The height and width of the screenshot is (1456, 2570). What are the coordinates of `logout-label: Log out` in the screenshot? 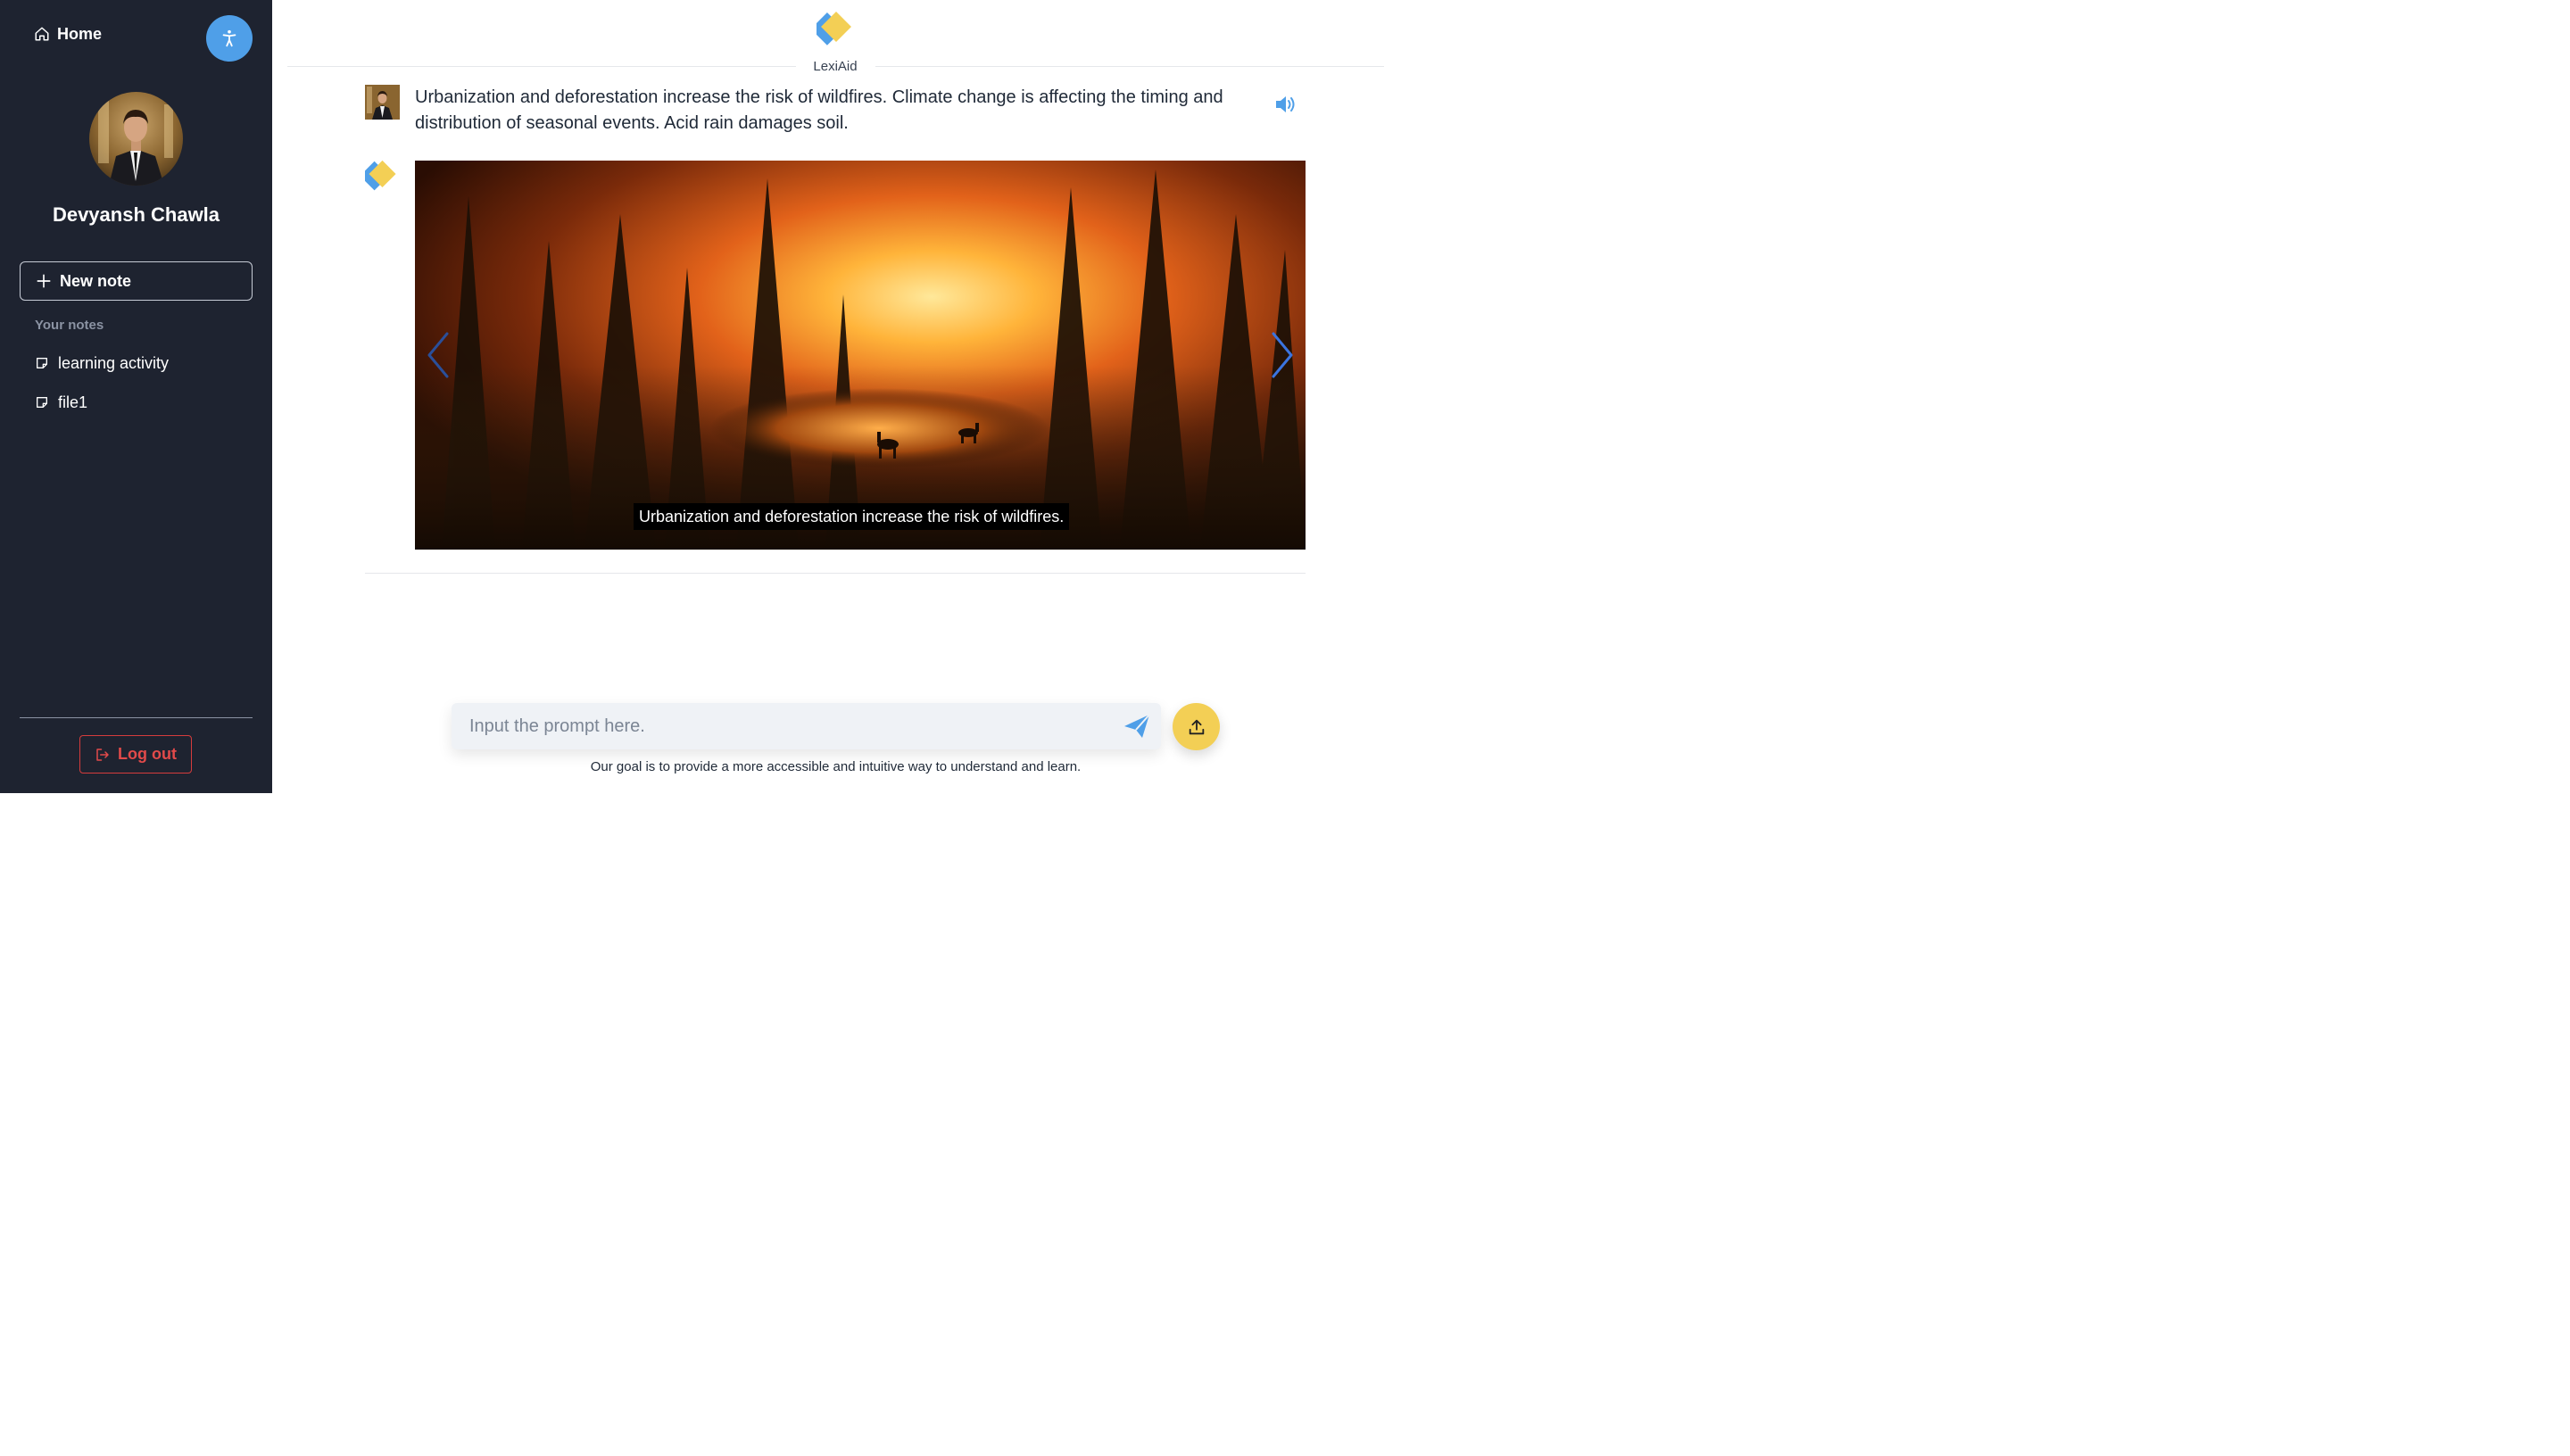 It's located at (148, 754).